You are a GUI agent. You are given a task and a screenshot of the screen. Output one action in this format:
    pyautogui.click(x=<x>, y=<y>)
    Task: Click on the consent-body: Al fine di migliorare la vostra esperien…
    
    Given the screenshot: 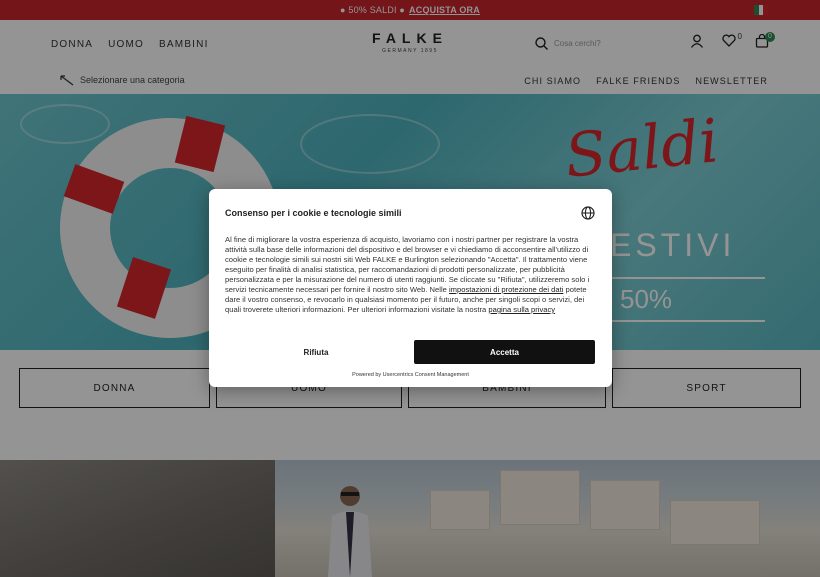 What is the action you would take?
    pyautogui.click(x=411, y=275)
    